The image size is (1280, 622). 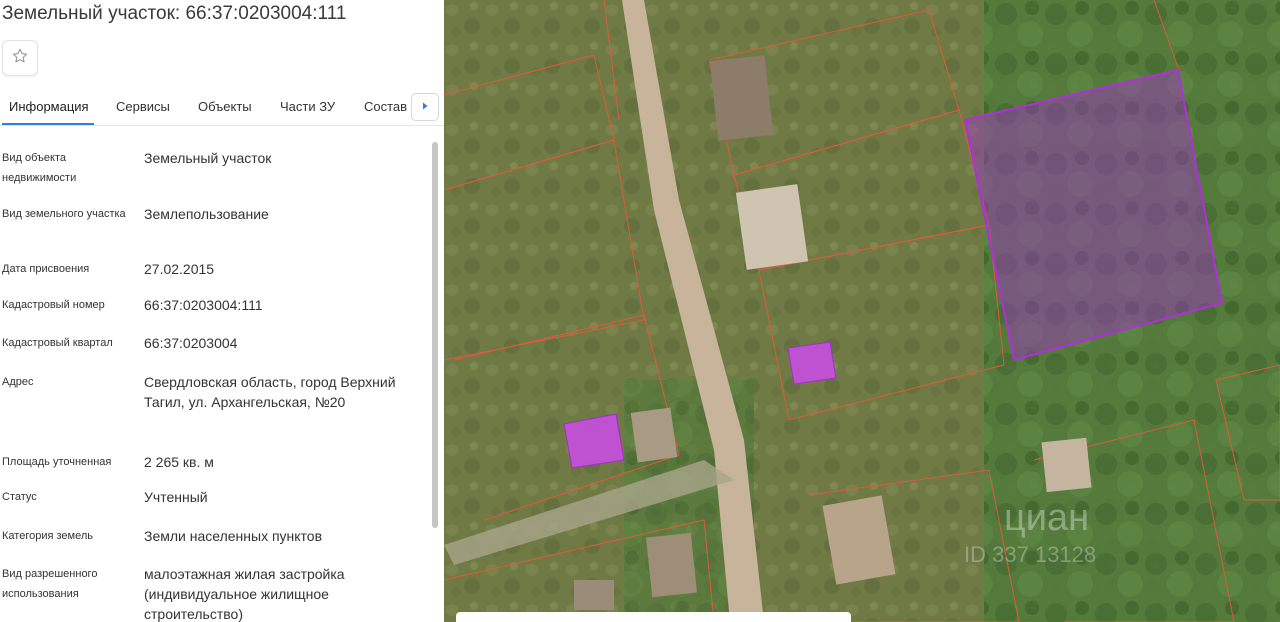 I want to click on property-label: Вид объекта недвижимости, so click(x=39, y=168).